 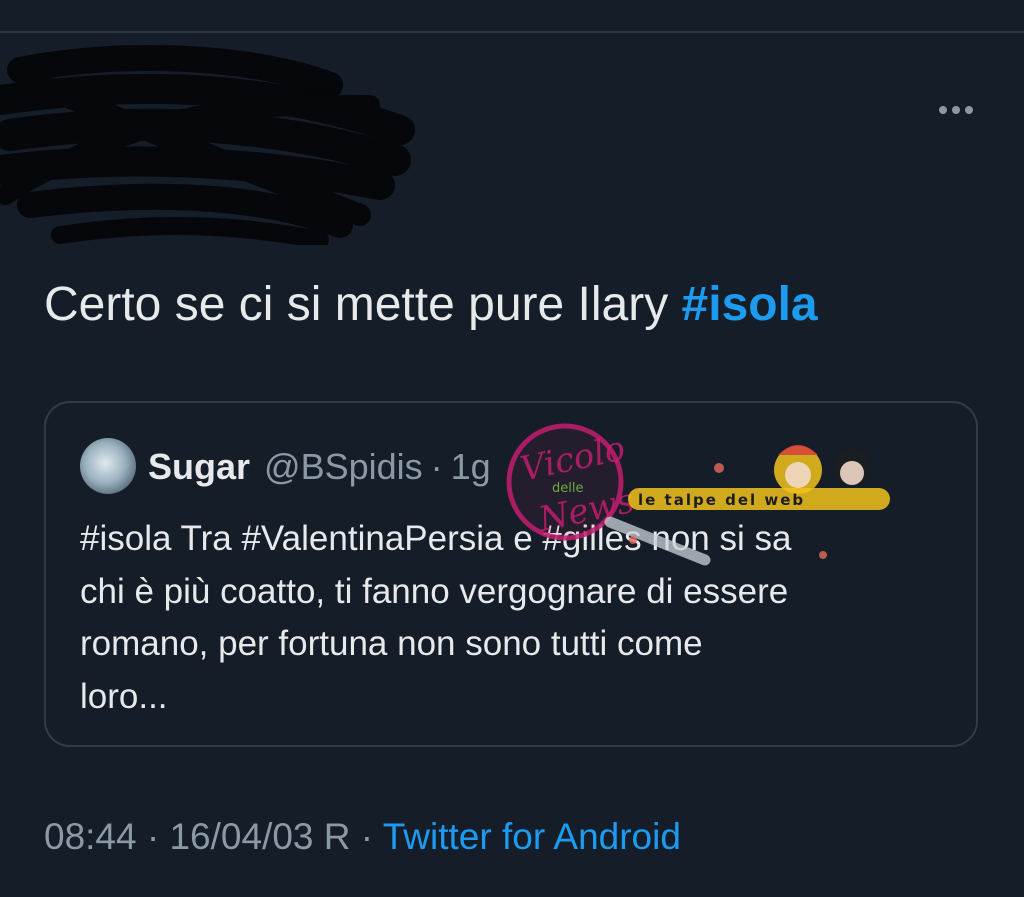 What do you see at coordinates (207, 145) in the screenshot?
I see `redacted-author-scribble` at bounding box center [207, 145].